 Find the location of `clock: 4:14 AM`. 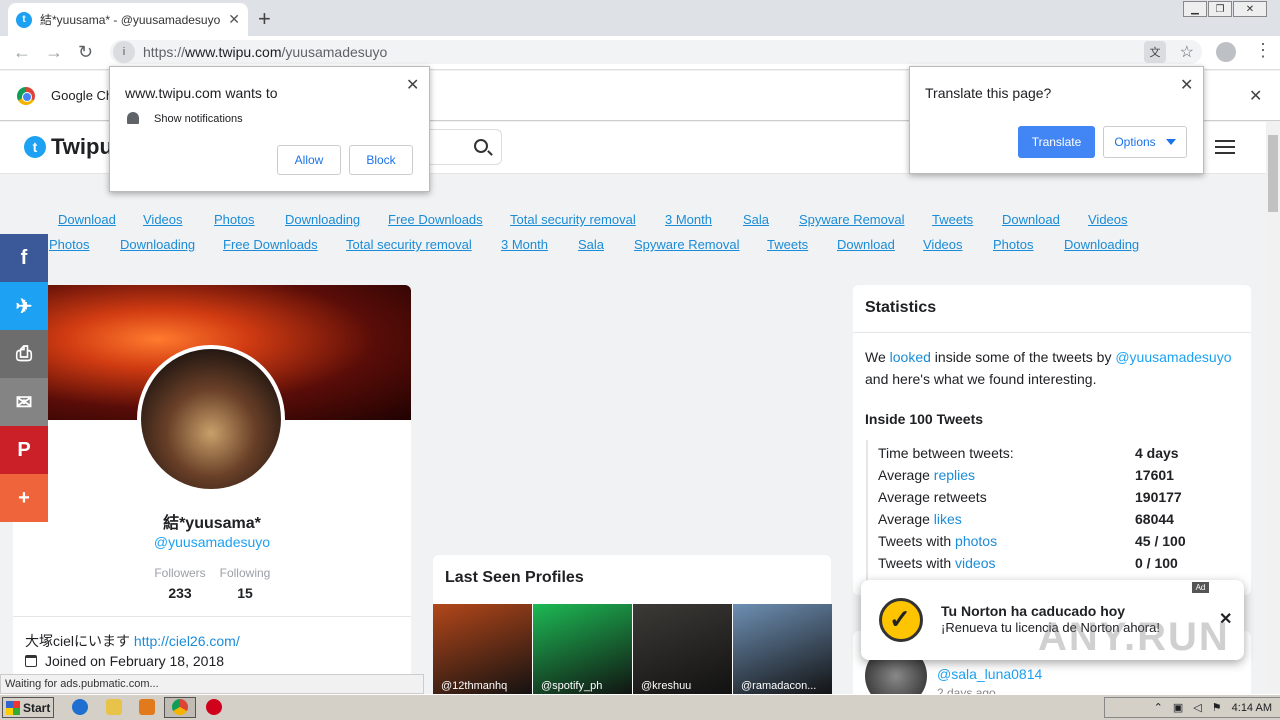

clock: 4:14 AM is located at coordinates (1252, 708).